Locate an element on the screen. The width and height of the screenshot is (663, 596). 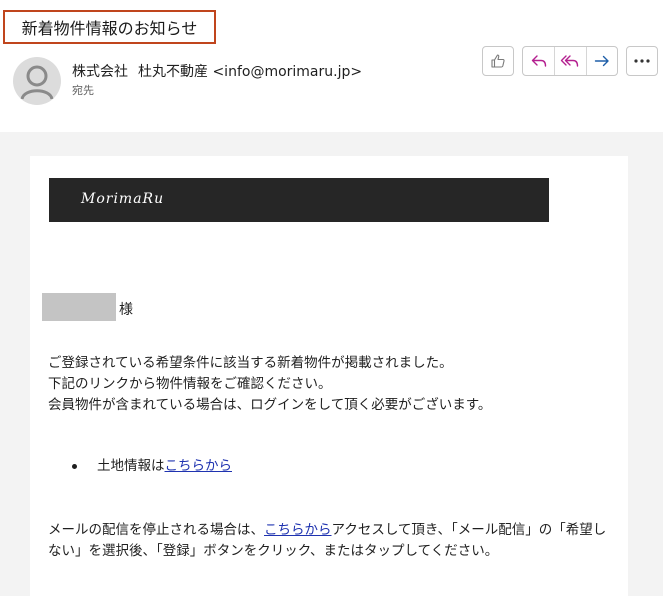
like-button is located at coordinates (498, 61).